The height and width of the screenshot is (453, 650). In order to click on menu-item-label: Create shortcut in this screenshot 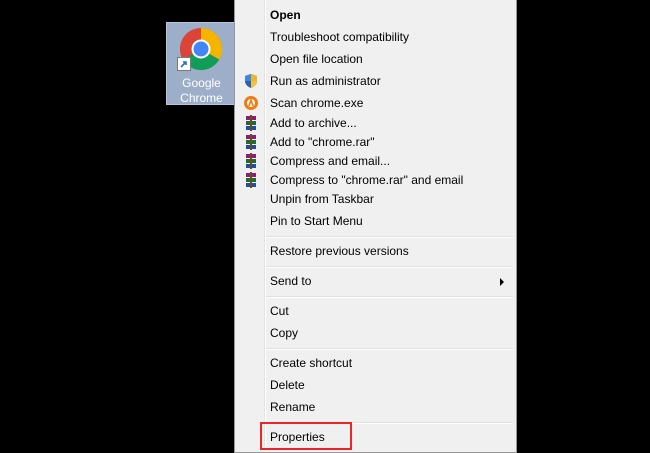, I will do `click(311, 363)`.